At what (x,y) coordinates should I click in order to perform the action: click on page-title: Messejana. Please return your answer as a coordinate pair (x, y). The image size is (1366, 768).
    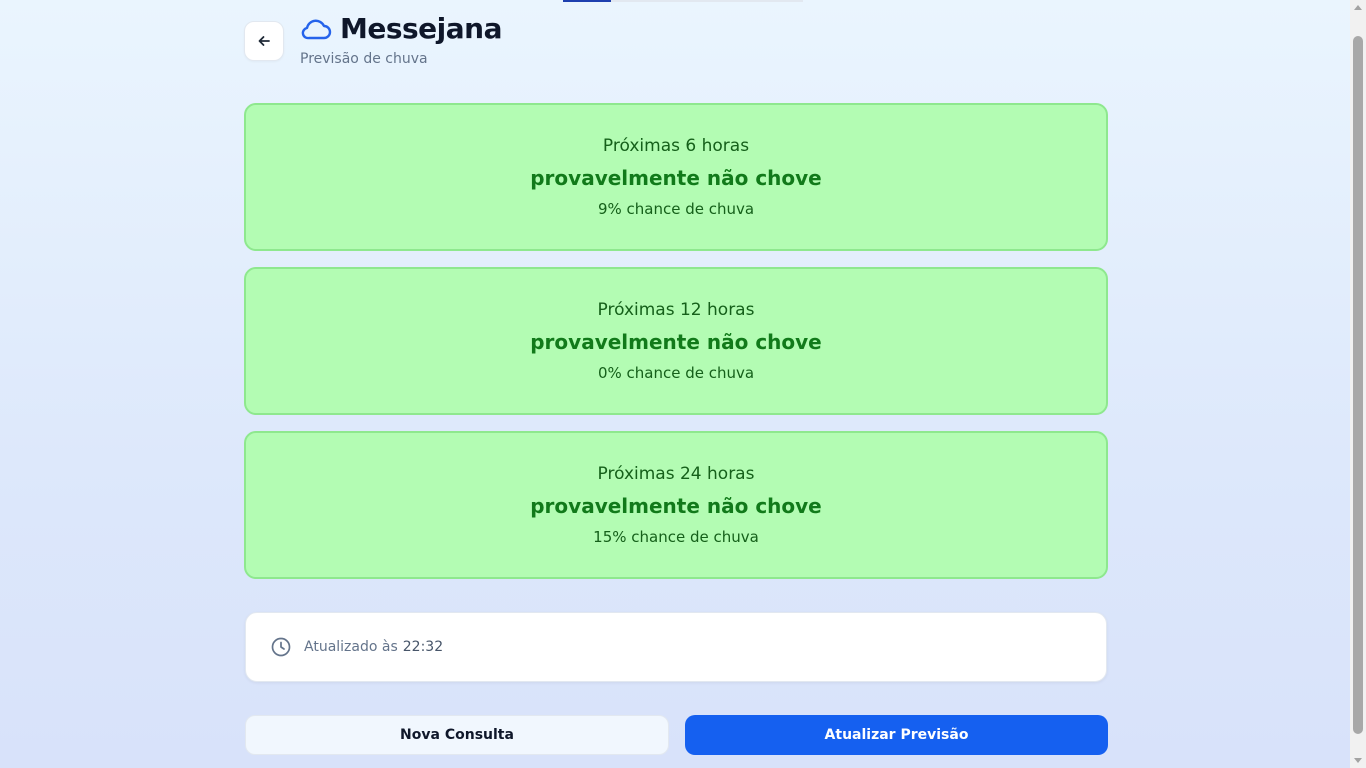
    Looking at the image, I should click on (421, 28).